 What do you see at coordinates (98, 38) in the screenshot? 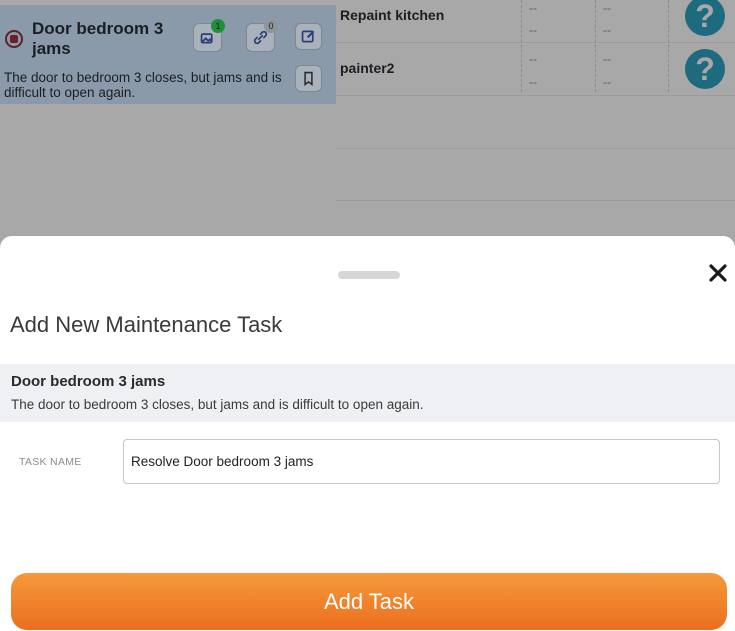
I see `issue-title: Door bedroom 3 jams` at bounding box center [98, 38].